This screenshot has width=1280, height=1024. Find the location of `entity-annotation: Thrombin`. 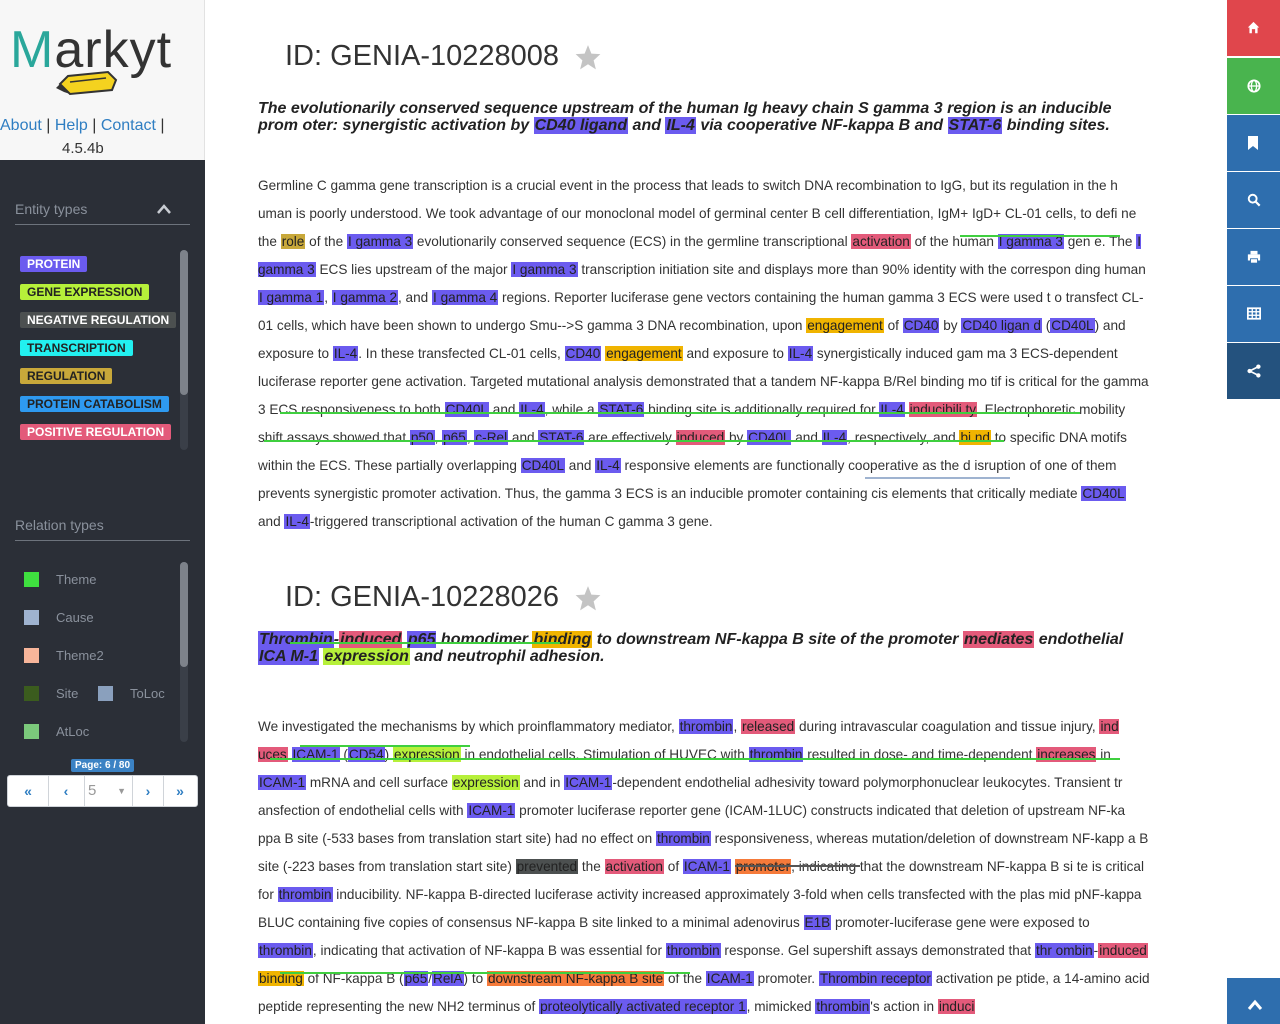

entity-annotation: Thrombin is located at coordinates (296, 639).